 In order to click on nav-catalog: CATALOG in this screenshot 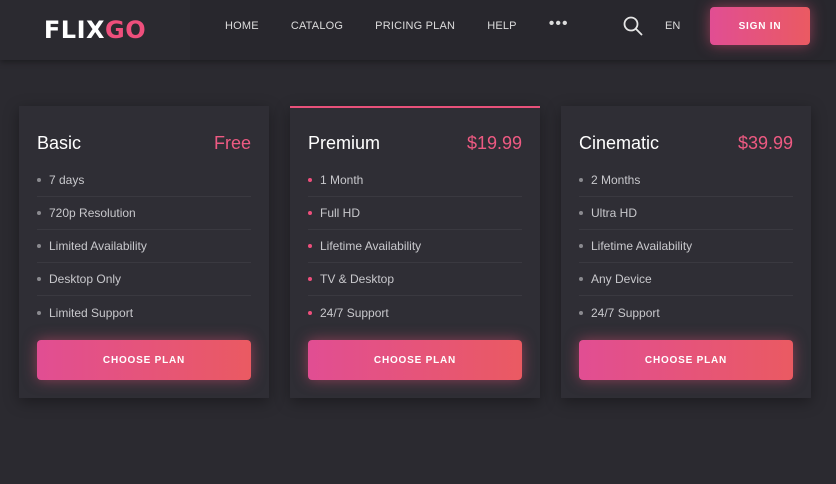, I will do `click(317, 26)`.